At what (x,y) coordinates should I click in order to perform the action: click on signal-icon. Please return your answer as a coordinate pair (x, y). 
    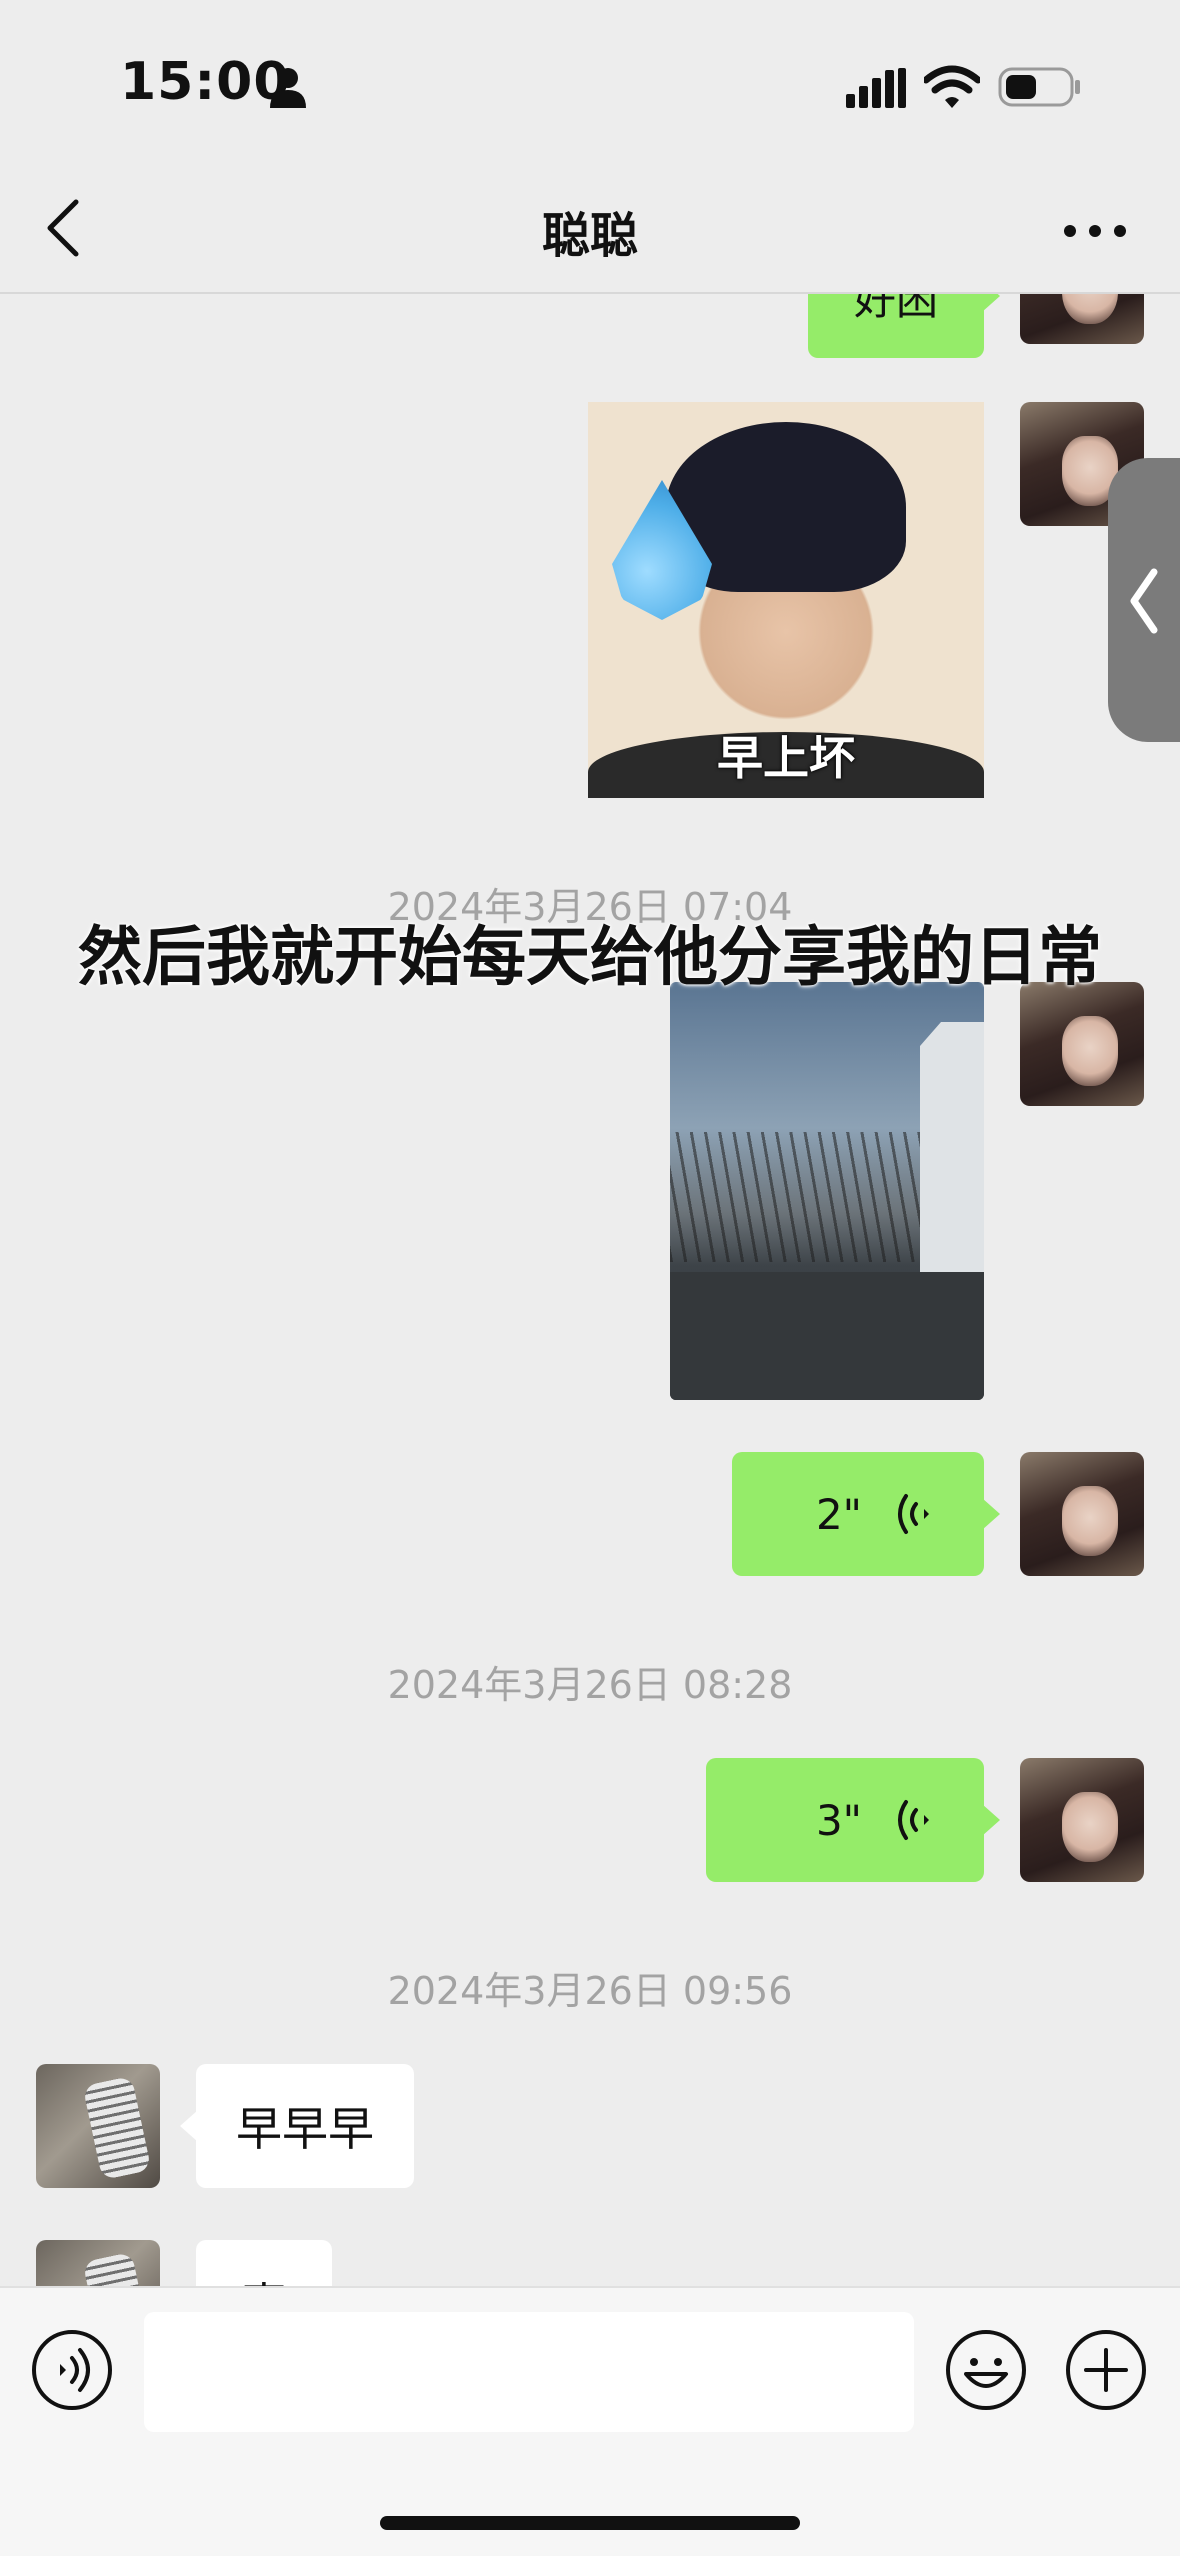
    Looking at the image, I should click on (876, 88).